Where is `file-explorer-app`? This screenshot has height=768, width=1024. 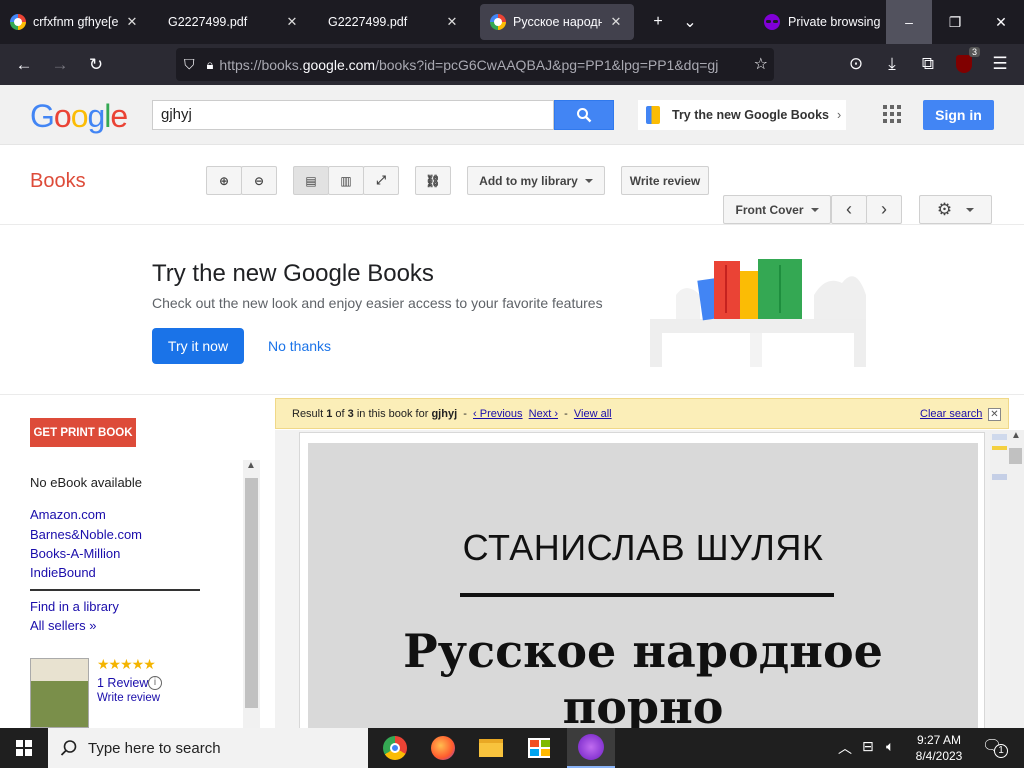 file-explorer-app is located at coordinates (491, 748).